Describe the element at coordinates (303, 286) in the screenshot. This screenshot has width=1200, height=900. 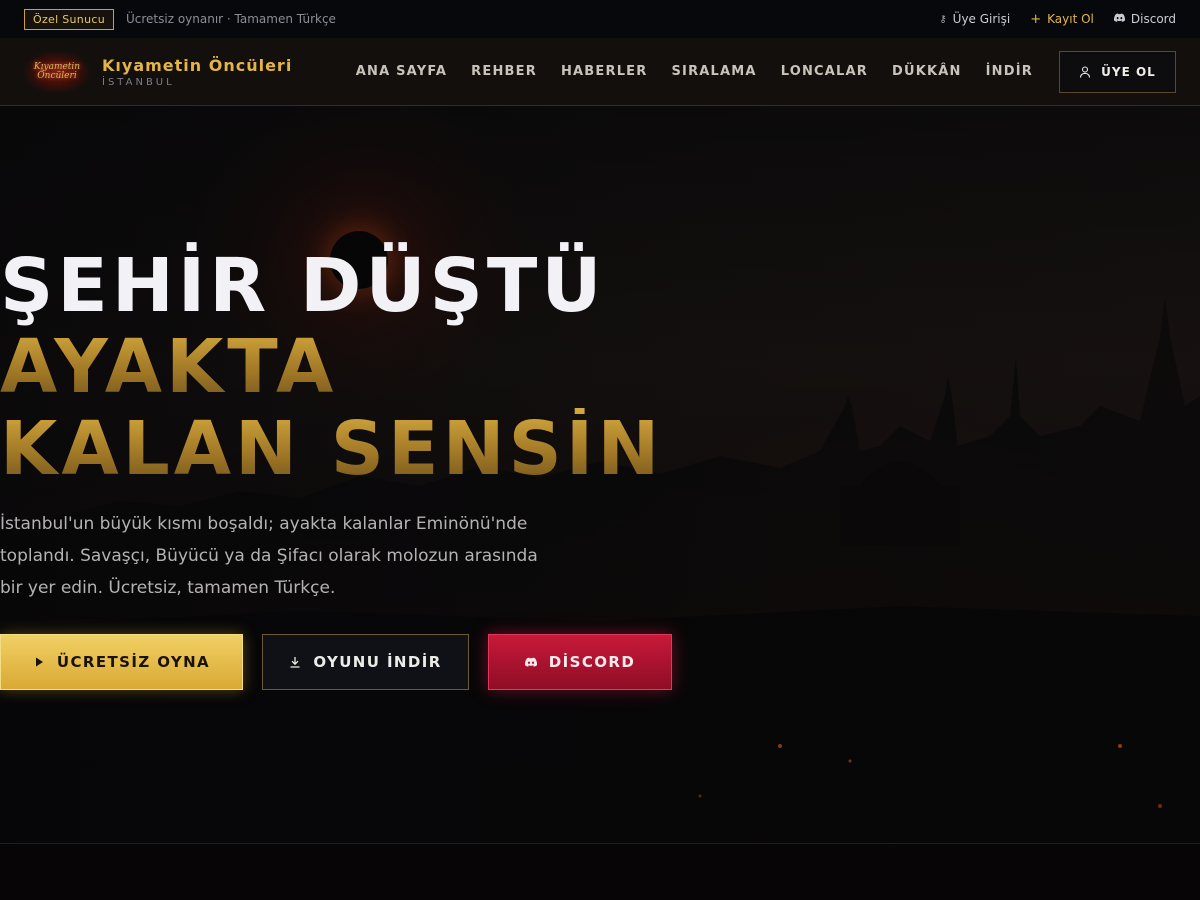
I see `hero-title-line1: ŞEHİR DÜŞTÜ` at that location.